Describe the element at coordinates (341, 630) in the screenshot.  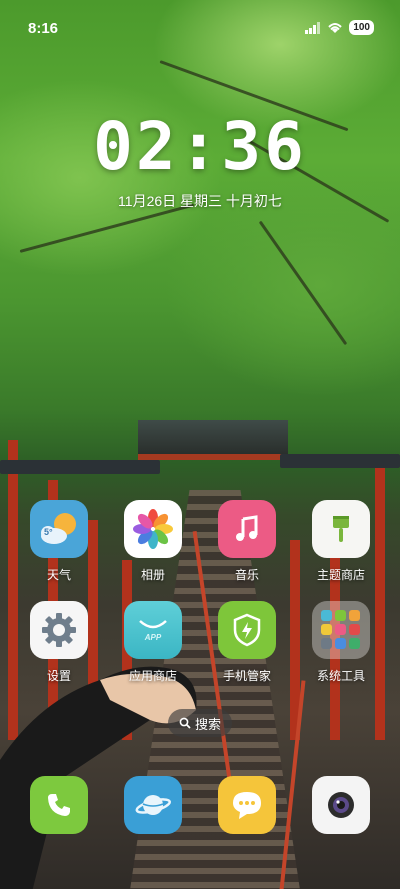
I see `system-tools-folder-icon` at that location.